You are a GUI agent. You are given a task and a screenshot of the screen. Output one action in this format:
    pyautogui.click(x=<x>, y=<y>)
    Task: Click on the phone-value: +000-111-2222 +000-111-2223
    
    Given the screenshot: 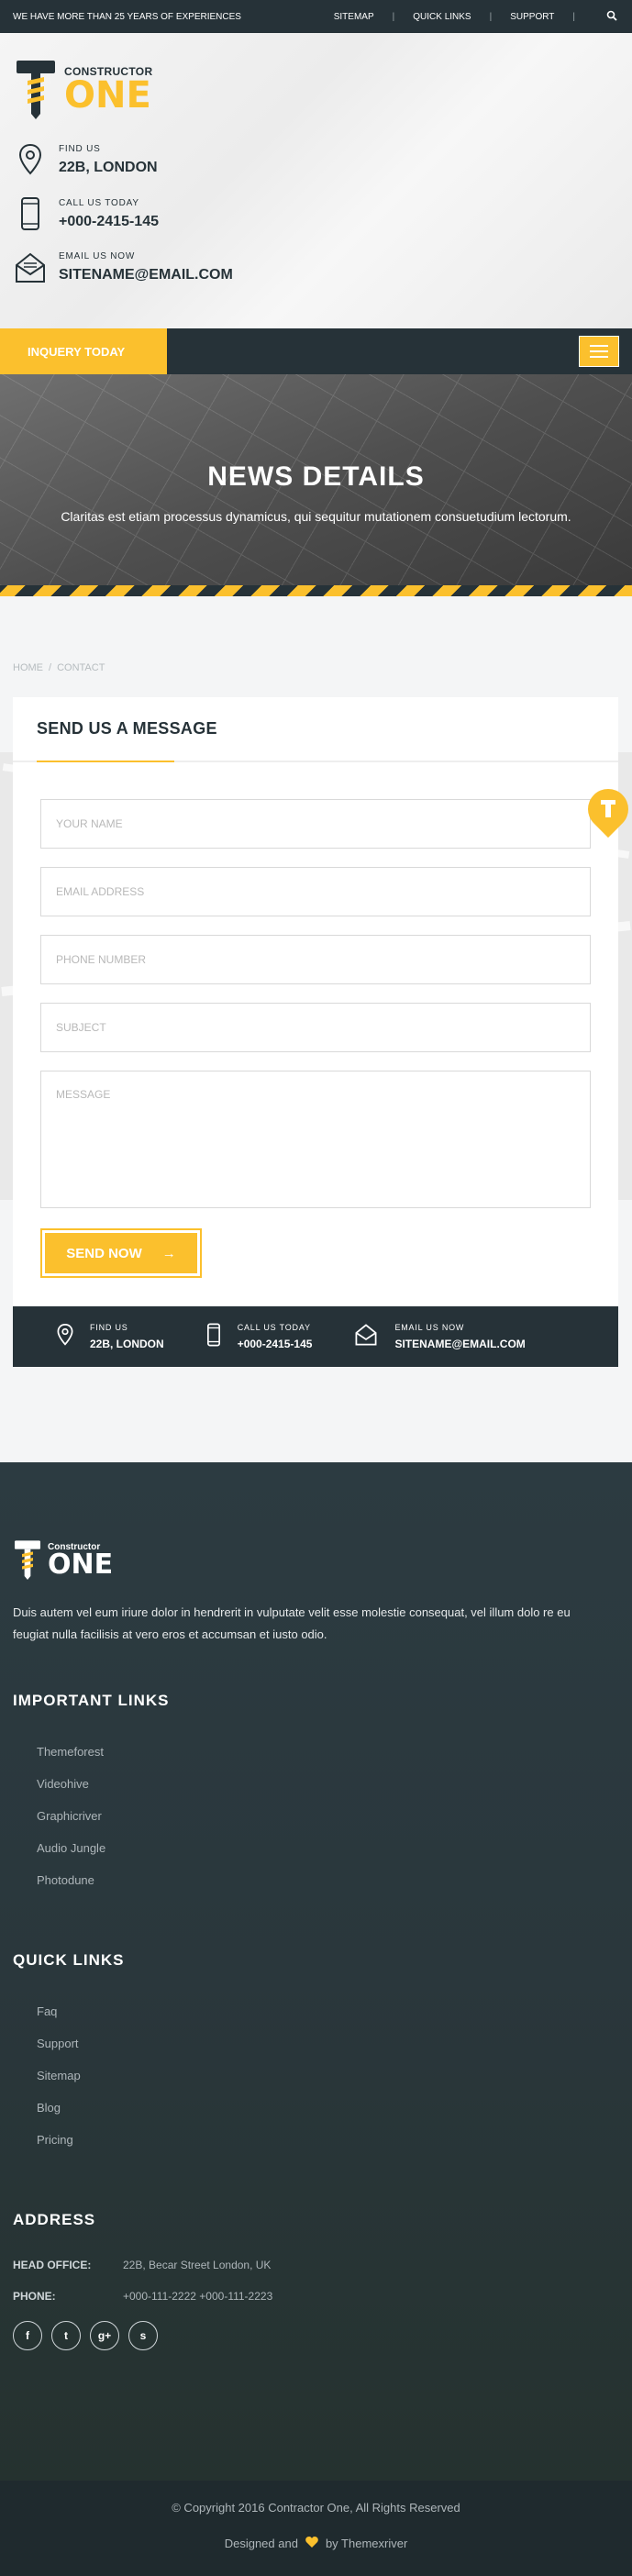 What is the action you would take?
    pyautogui.click(x=198, y=2296)
    